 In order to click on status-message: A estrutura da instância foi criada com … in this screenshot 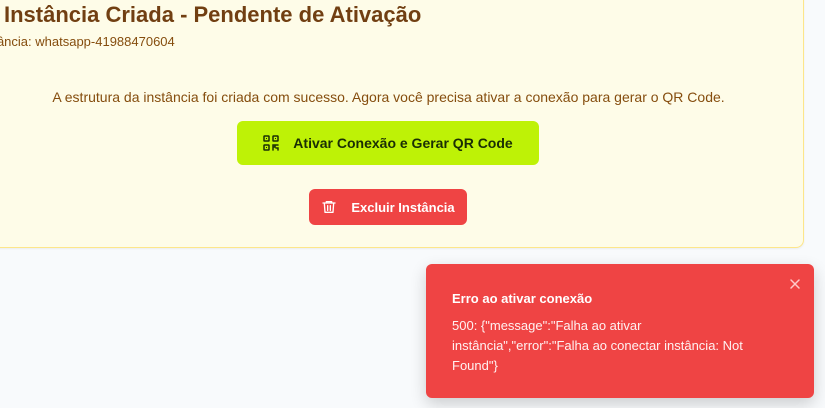, I will do `click(388, 97)`.